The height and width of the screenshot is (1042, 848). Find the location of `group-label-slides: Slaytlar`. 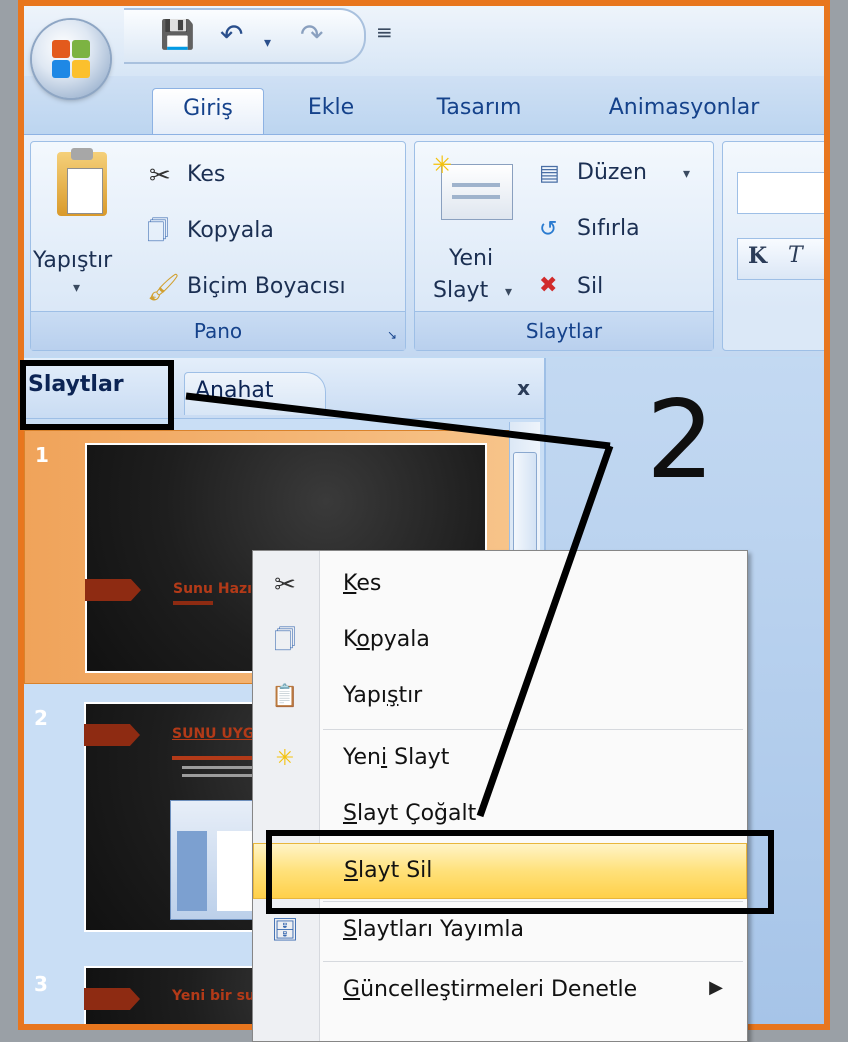

group-label-slides: Slaytlar is located at coordinates (564, 330).